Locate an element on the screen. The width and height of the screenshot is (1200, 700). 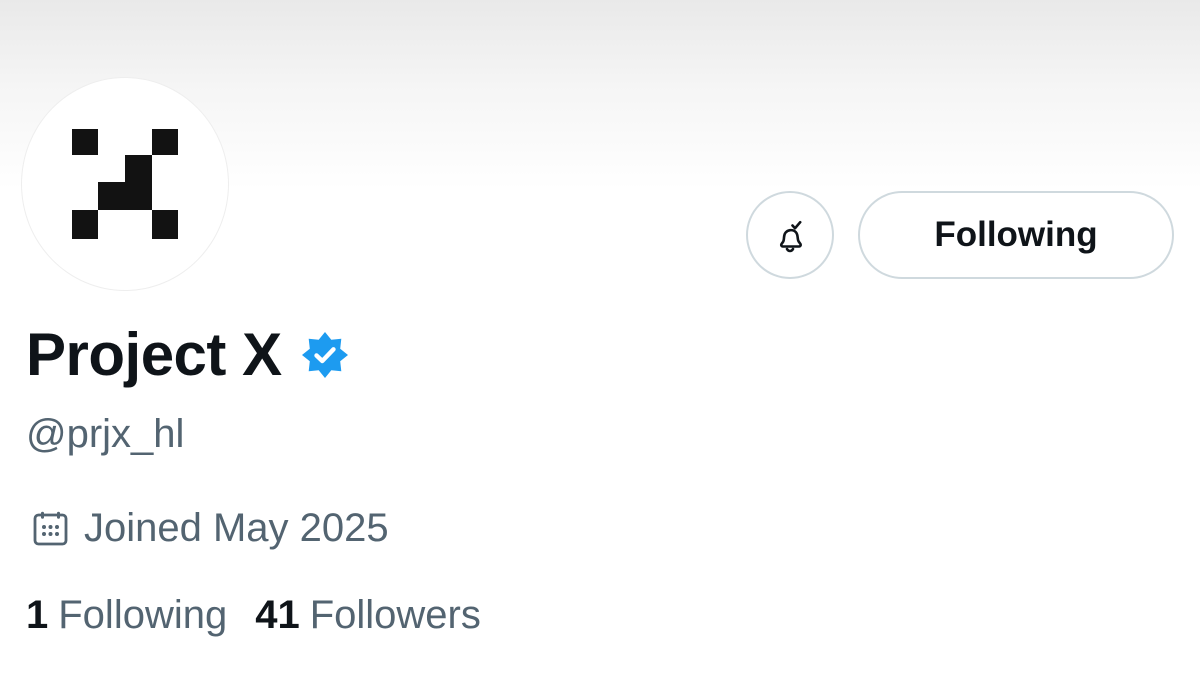
followers-count-link: 41 Followers is located at coordinates (368, 615).